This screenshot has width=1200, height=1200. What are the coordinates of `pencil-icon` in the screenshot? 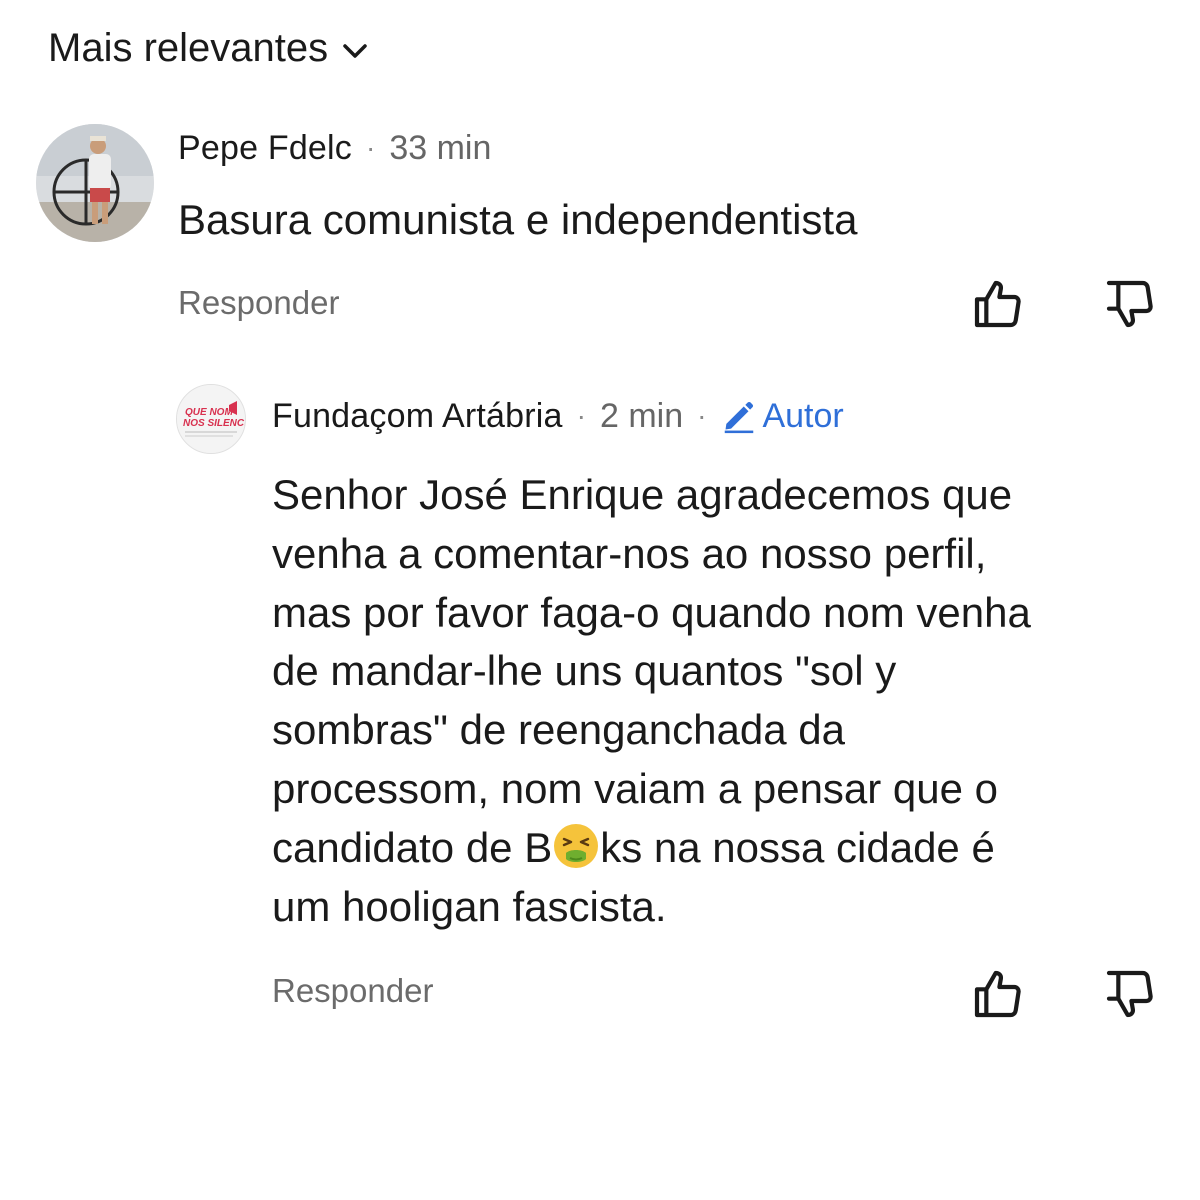 It's located at (739, 417).